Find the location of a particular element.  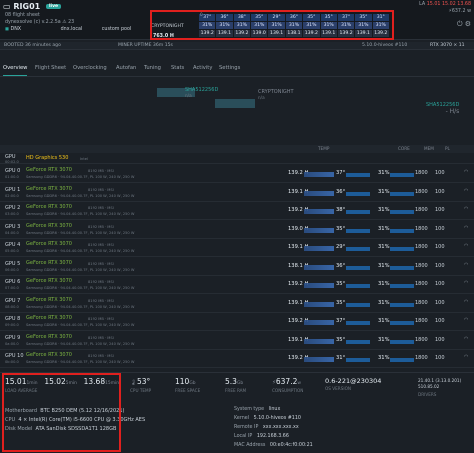

gpu-bus: 05:00.0 is located at coordinates (12, 251).